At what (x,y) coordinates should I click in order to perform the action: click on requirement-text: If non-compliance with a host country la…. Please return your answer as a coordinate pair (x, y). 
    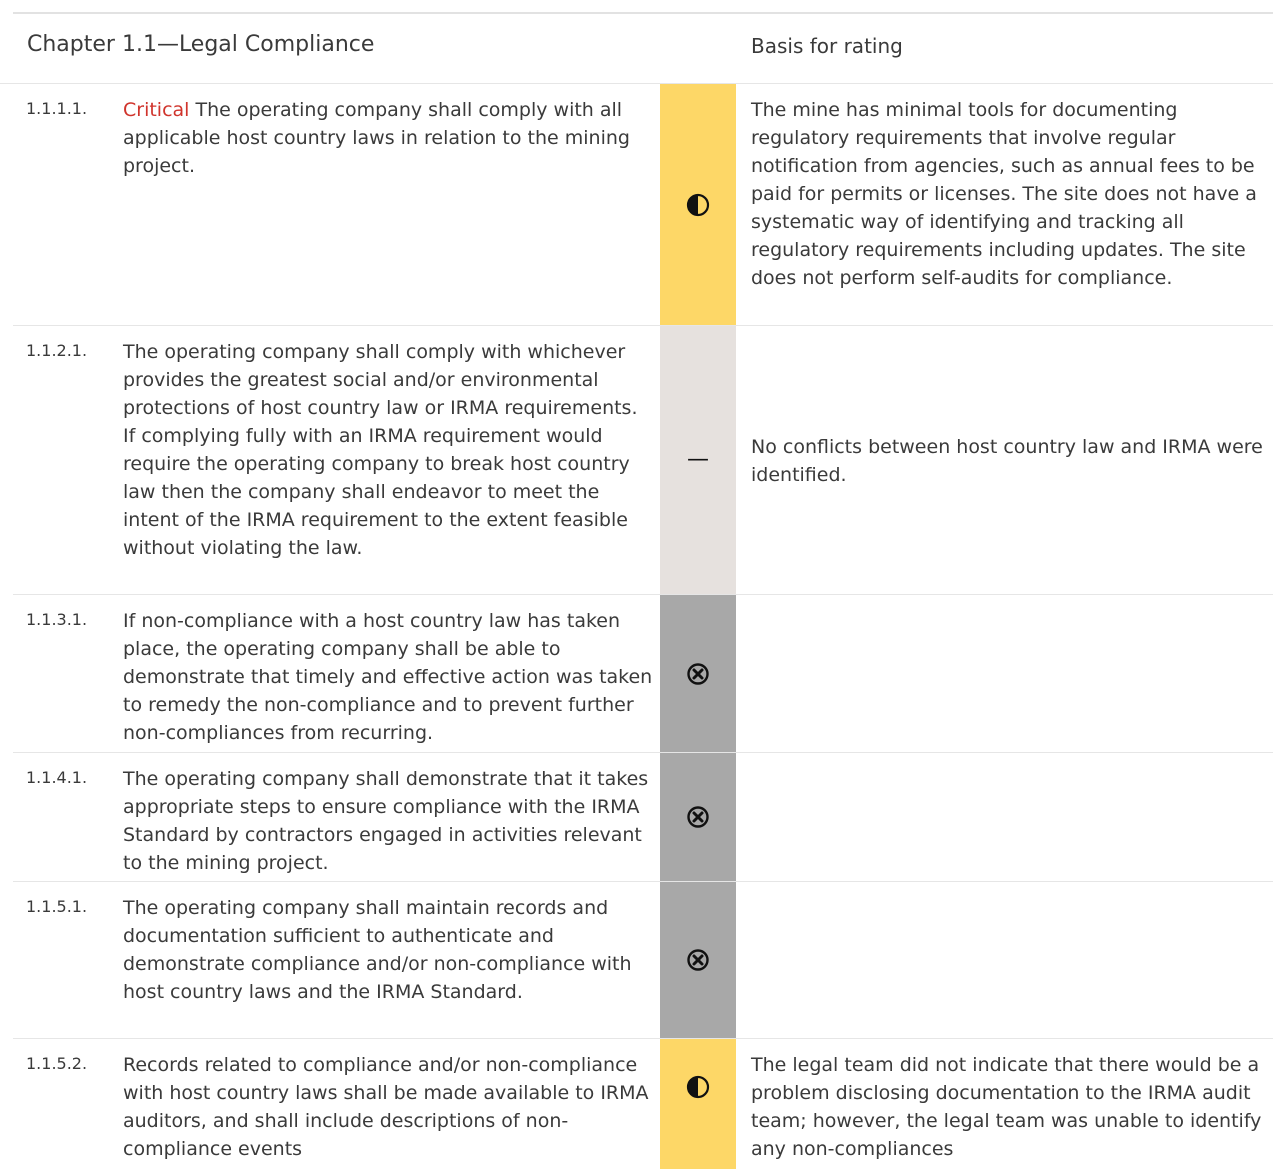
    Looking at the image, I should click on (388, 677).